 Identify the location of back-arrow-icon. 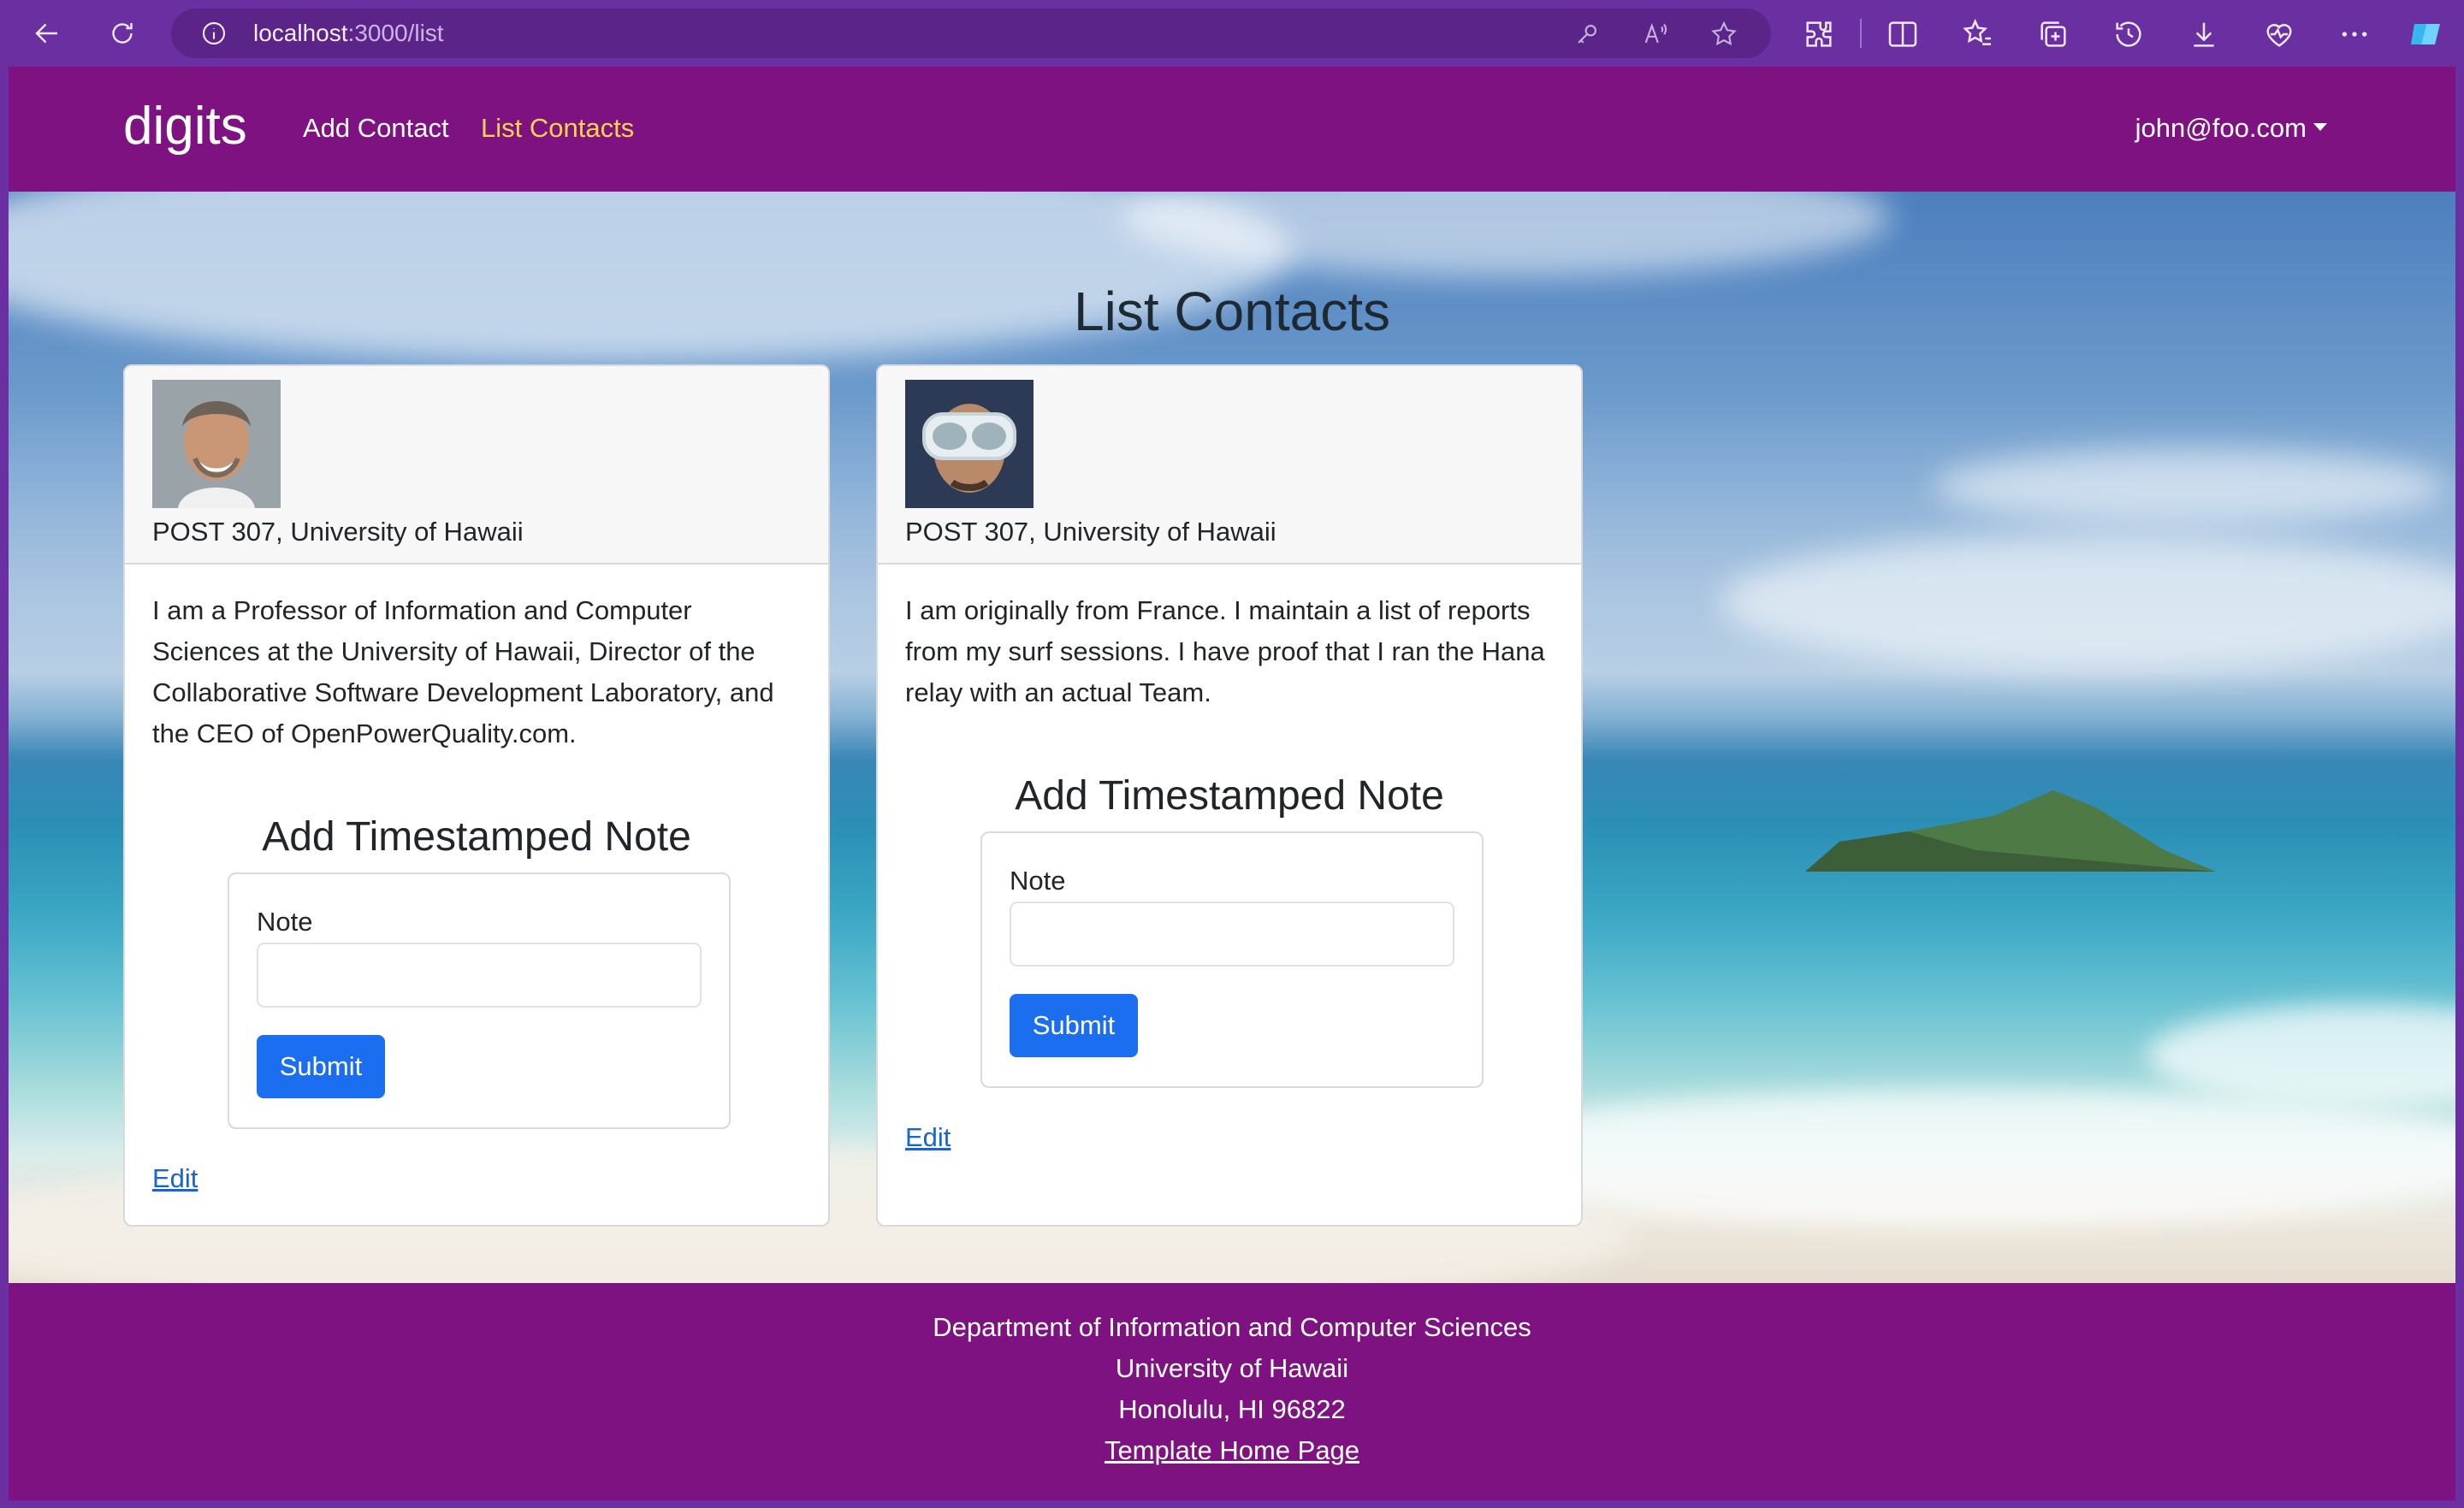
(47, 33).